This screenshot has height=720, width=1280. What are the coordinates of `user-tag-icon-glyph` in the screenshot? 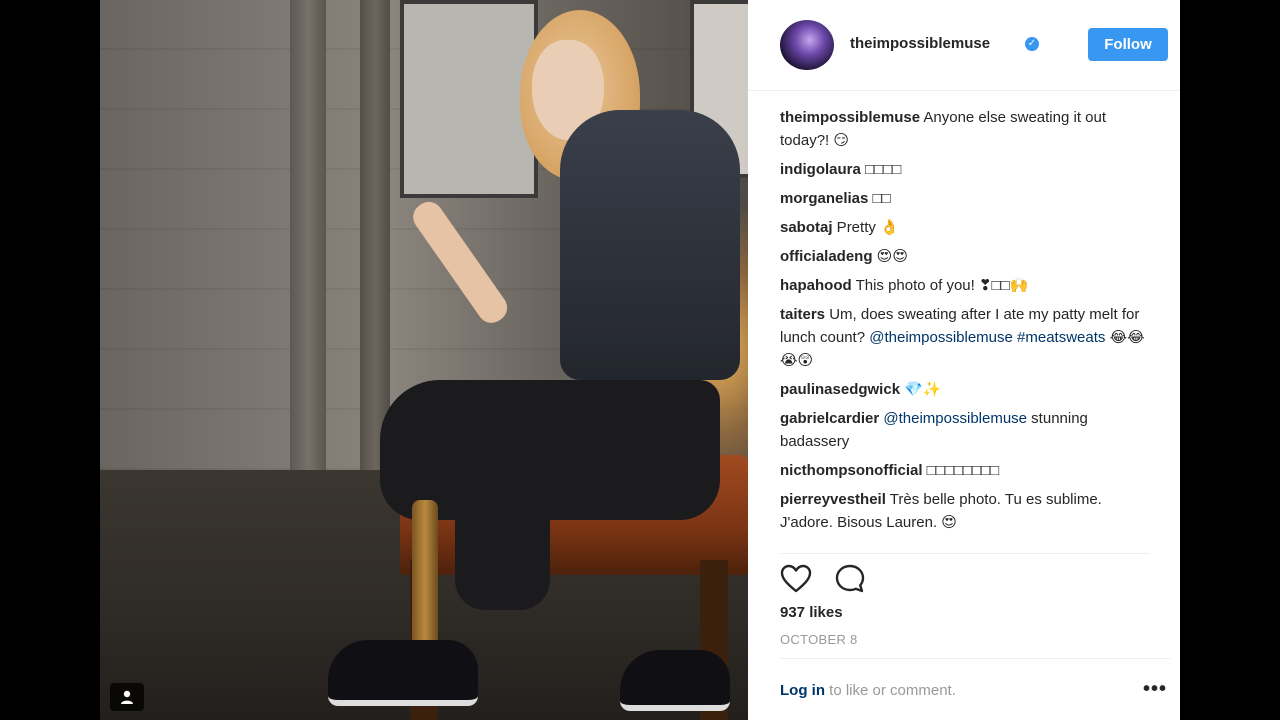 It's located at (127, 697).